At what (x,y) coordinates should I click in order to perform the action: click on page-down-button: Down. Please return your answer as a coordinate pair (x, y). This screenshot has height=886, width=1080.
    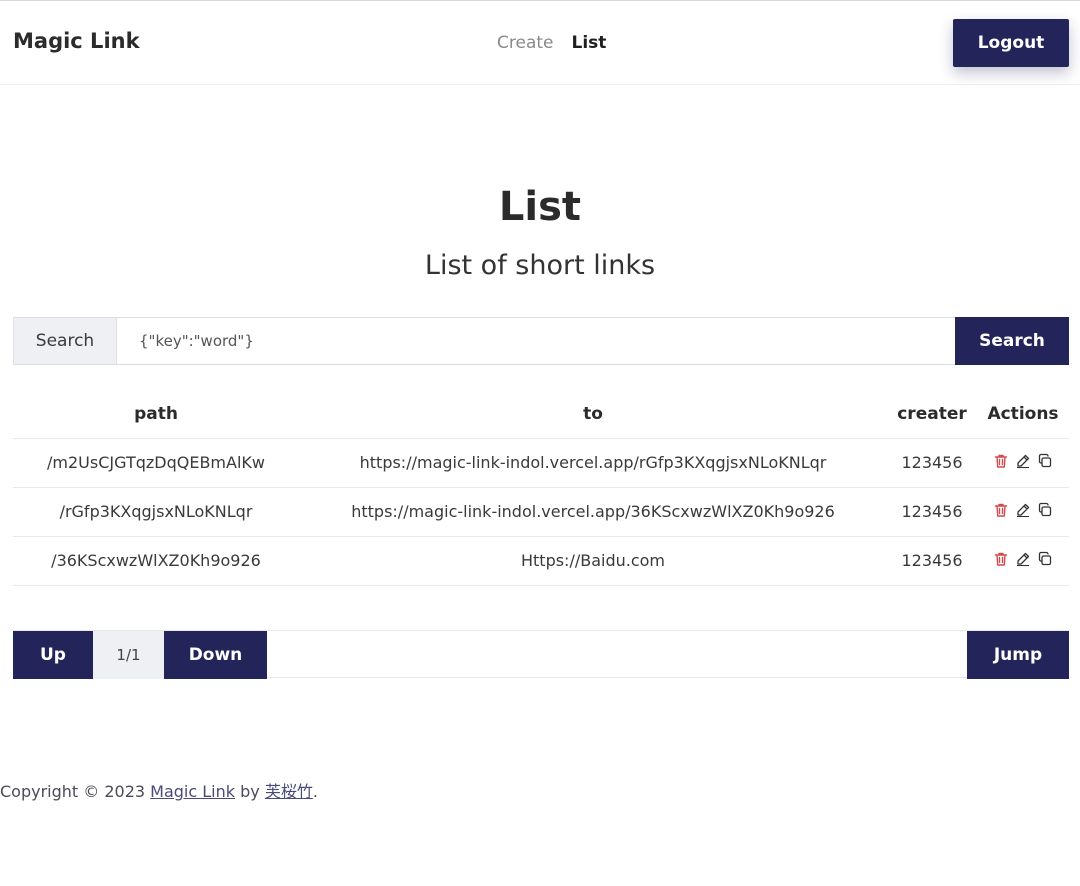
    Looking at the image, I should click on (215, 655).